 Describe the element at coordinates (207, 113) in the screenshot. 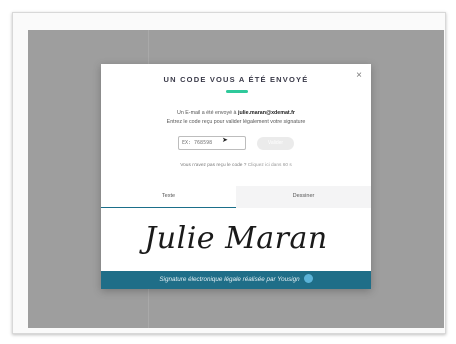

I see `email-prefix: Un E-mail a été envoyé à` at that location.